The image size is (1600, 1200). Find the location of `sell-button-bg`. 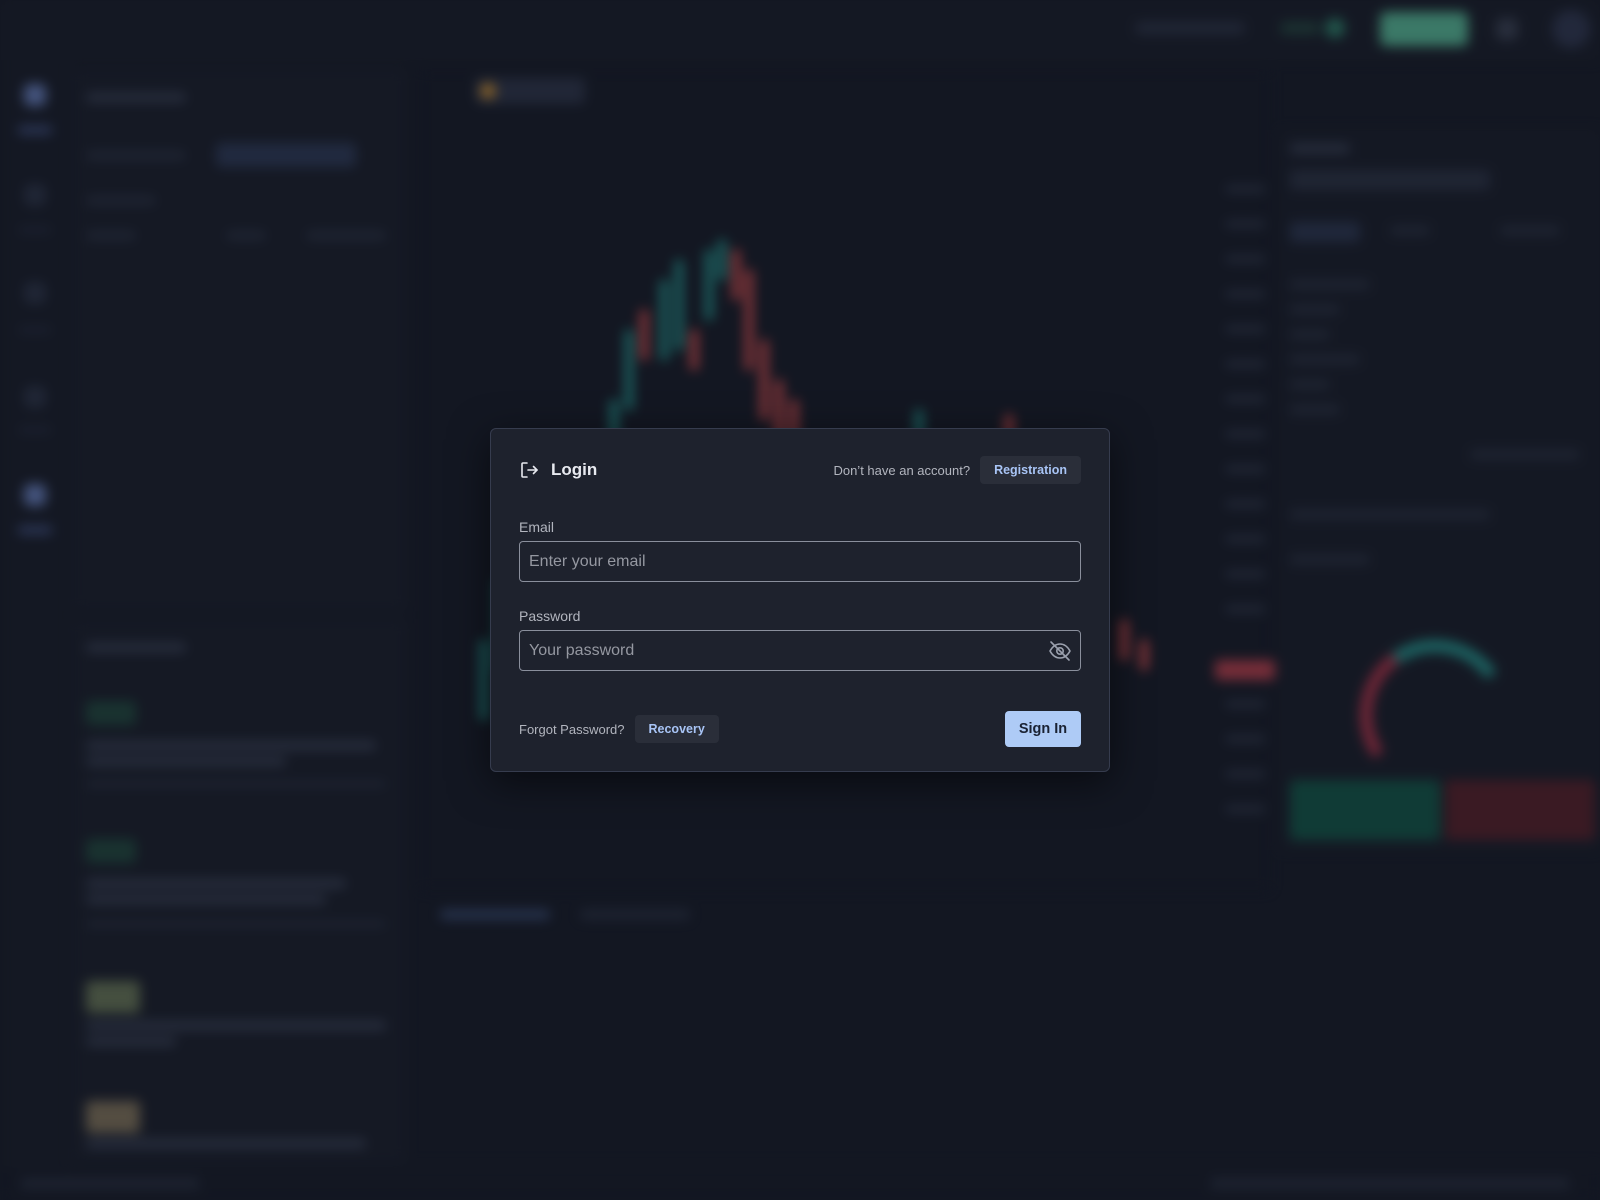

sell-button-bg is located at coordinates (1520, 810).